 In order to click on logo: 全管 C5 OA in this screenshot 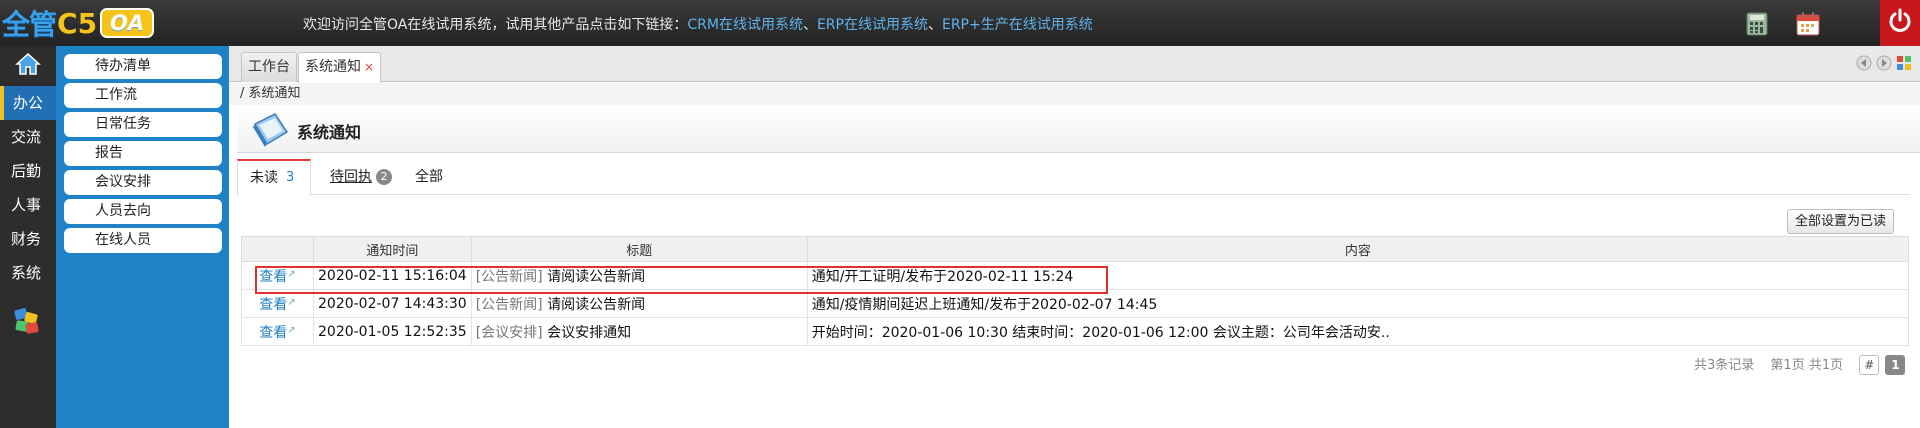, I will do `click(78, 23)`.